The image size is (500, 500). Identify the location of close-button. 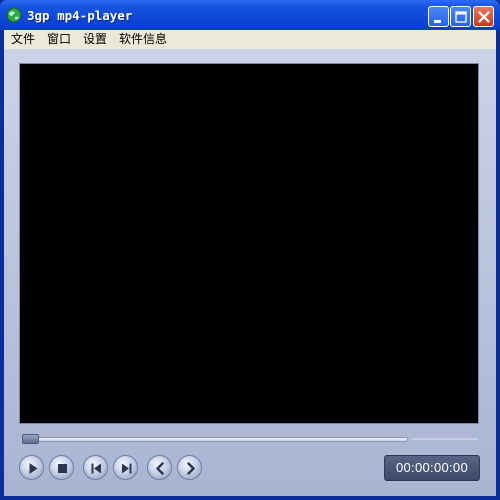
(483, 16).